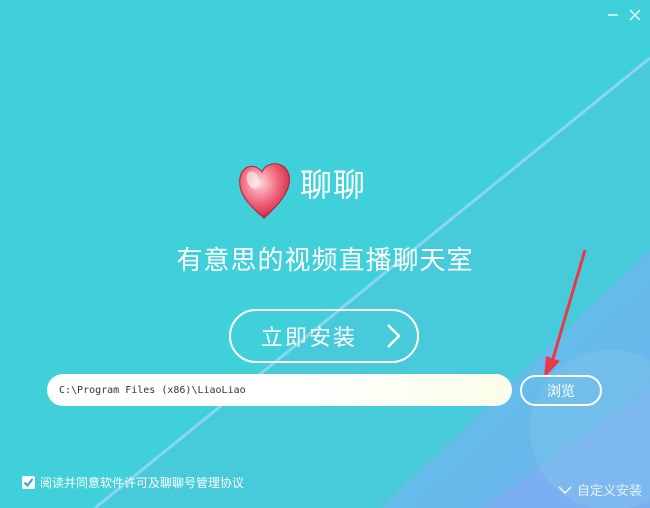 This screenshot has width=650, height=508. I want to click on chevron-right-icon, so click(394, 336).